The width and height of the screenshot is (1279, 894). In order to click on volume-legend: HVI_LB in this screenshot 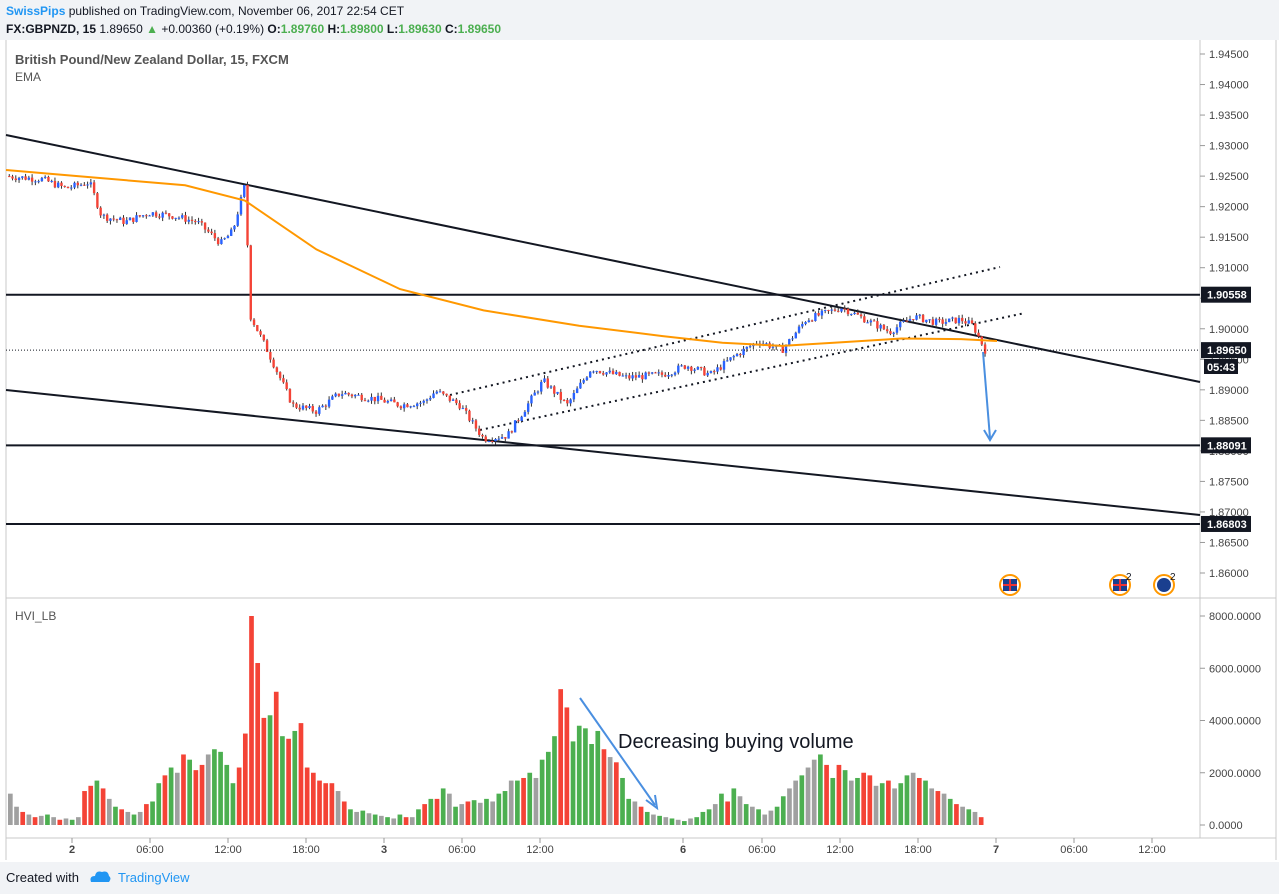, I will do `click(35, 616)`.